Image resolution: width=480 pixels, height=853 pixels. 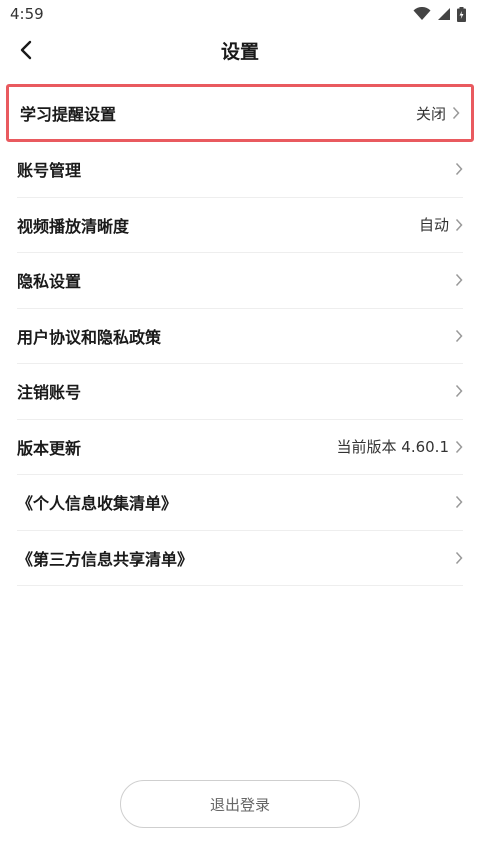 I want to click on settings-item-label: 用户协议和隐私政策, so click(x=89, y=337).